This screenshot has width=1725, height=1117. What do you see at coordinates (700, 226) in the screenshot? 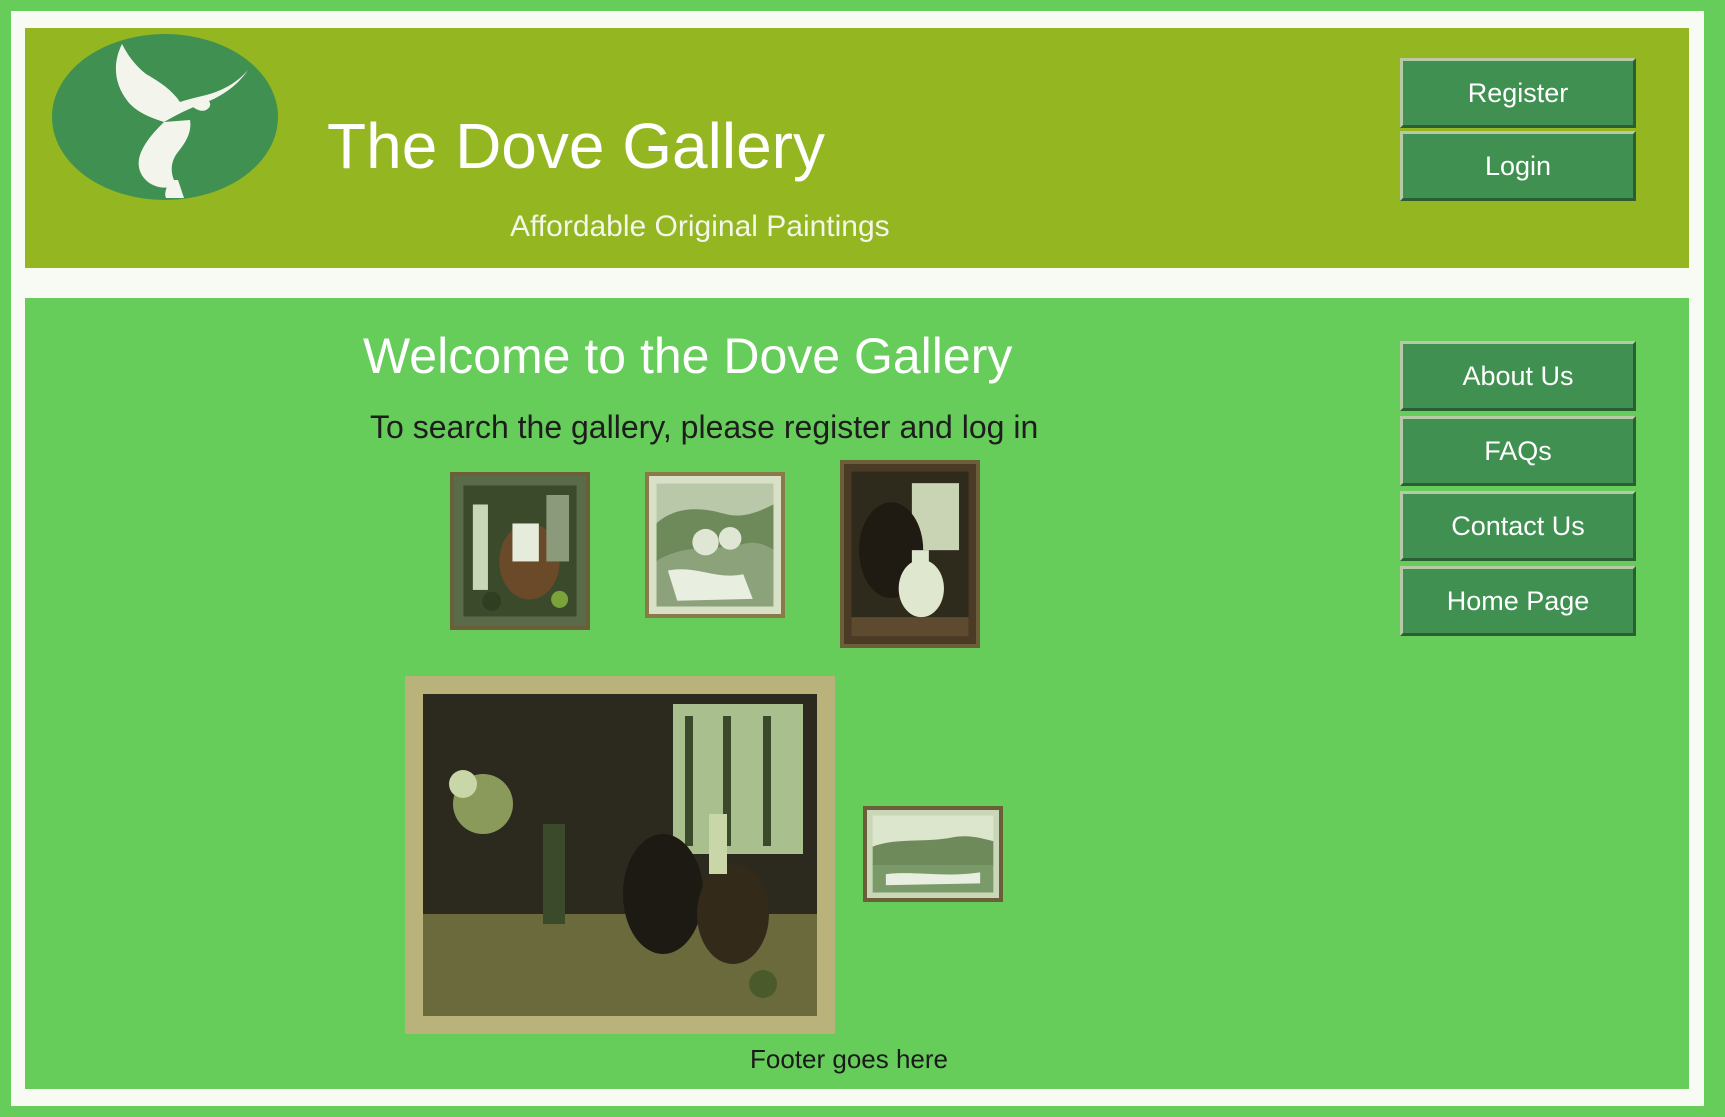
I see `site-tagline: Affordable Original Paintings` at bounding box center [700, 226].